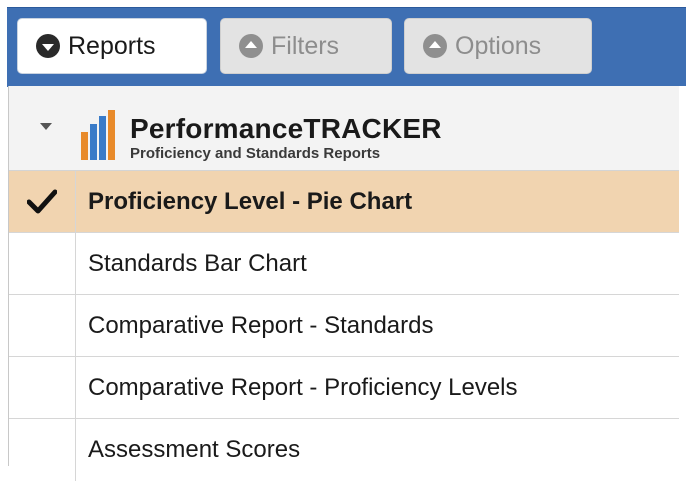  I want to click on tab-filters-label: Filters, so click(305, 45).